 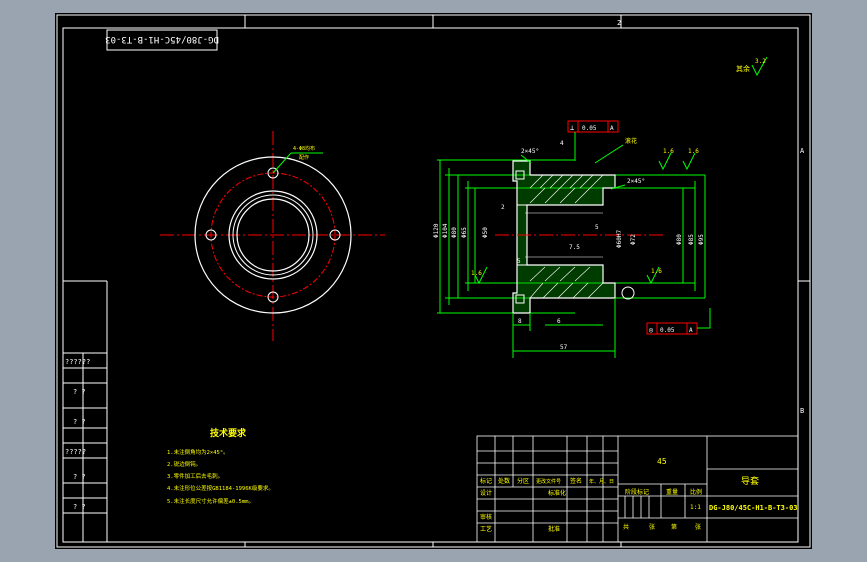 I want to click on tb-label: 批准, so click(x=554, y=529).